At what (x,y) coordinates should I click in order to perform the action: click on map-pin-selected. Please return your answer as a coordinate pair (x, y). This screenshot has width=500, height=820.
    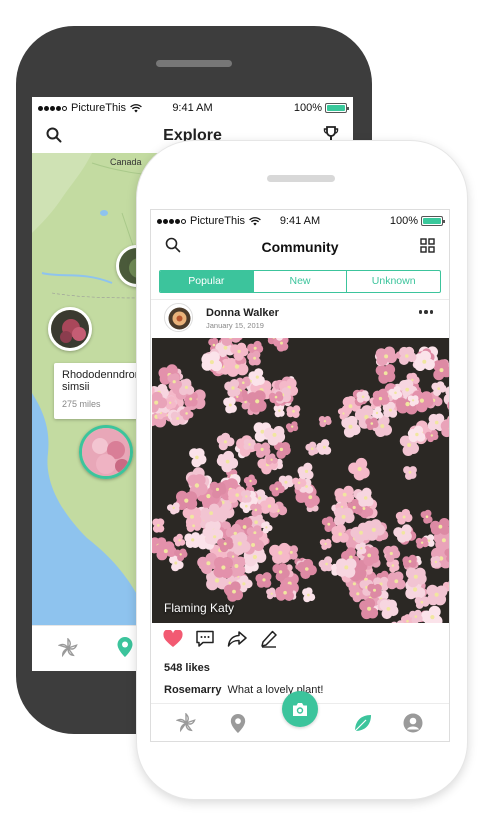
    Looking at the image, I should click on (106, 452).